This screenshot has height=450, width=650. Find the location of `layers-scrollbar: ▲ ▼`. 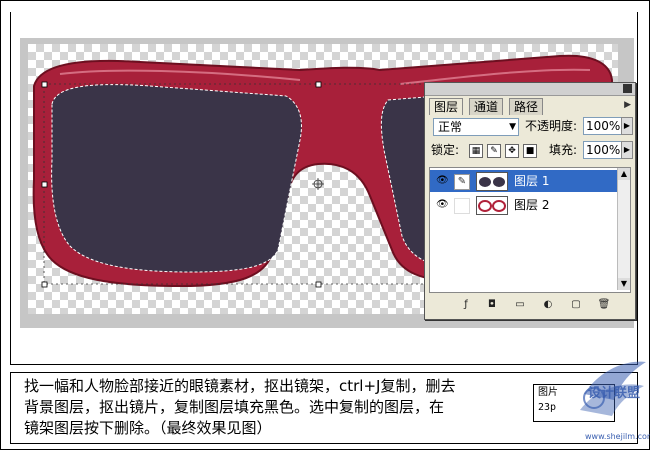

layers-scrollbar: ▲ ▼ is located at coordinates (623, 229).